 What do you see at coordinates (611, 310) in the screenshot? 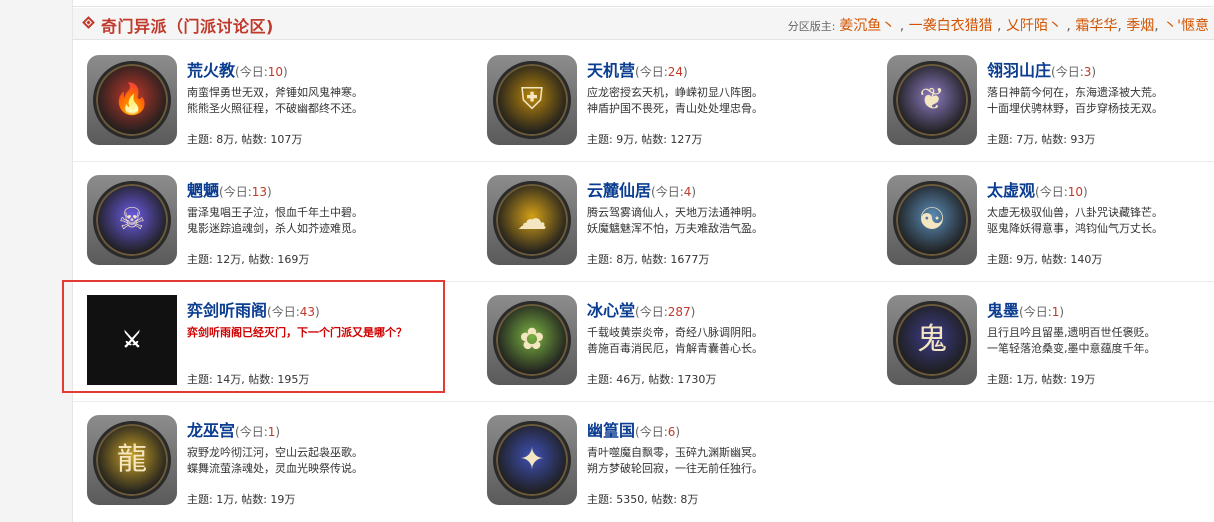
I see `forum-name-link: 冰心堂` at bounding box center [611, 310].